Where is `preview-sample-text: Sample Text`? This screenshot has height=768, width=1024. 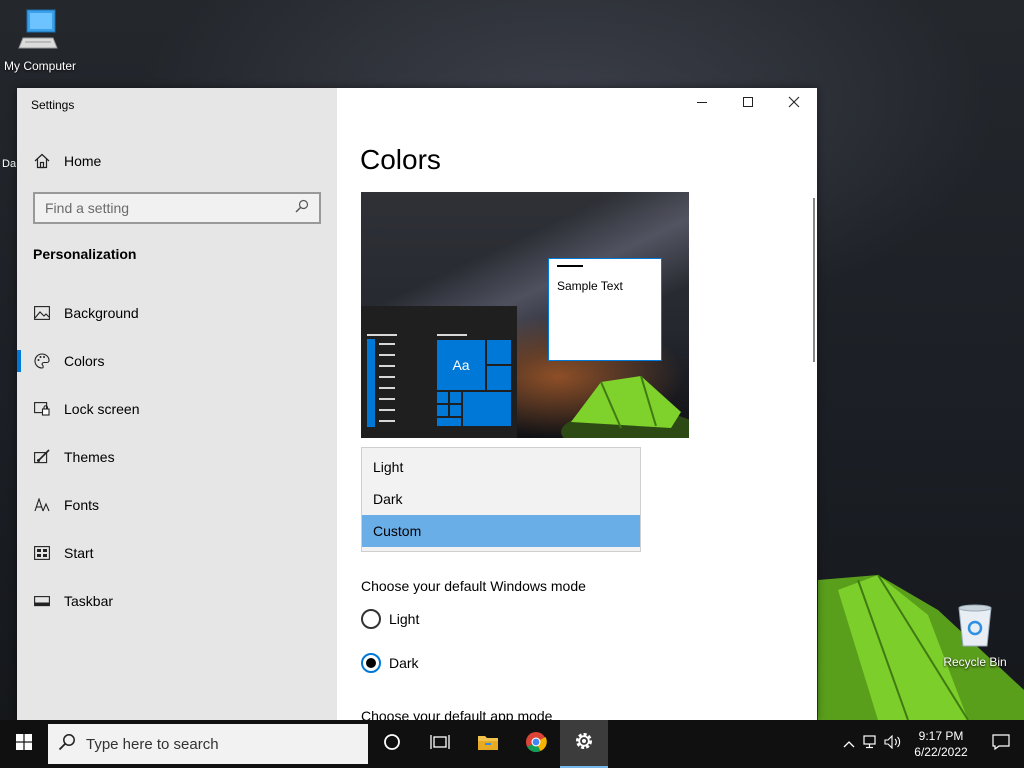 preview-sample-text: Sample Text is located at coordinates (590, 286).